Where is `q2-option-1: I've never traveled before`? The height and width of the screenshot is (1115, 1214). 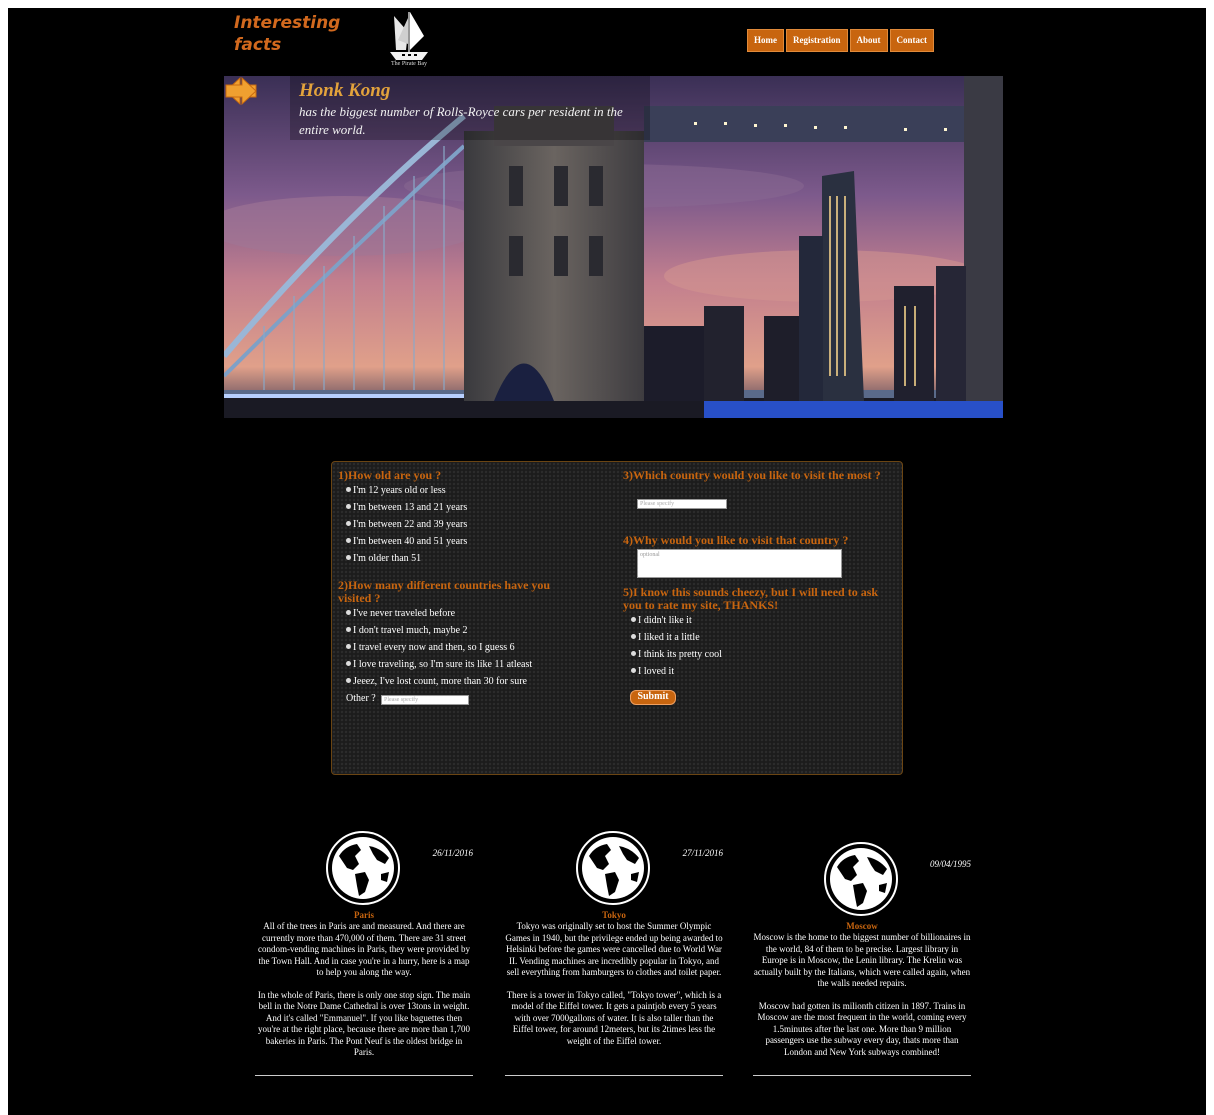
q2-option-1: I've never traveled before is located at coordinates (400, 614).